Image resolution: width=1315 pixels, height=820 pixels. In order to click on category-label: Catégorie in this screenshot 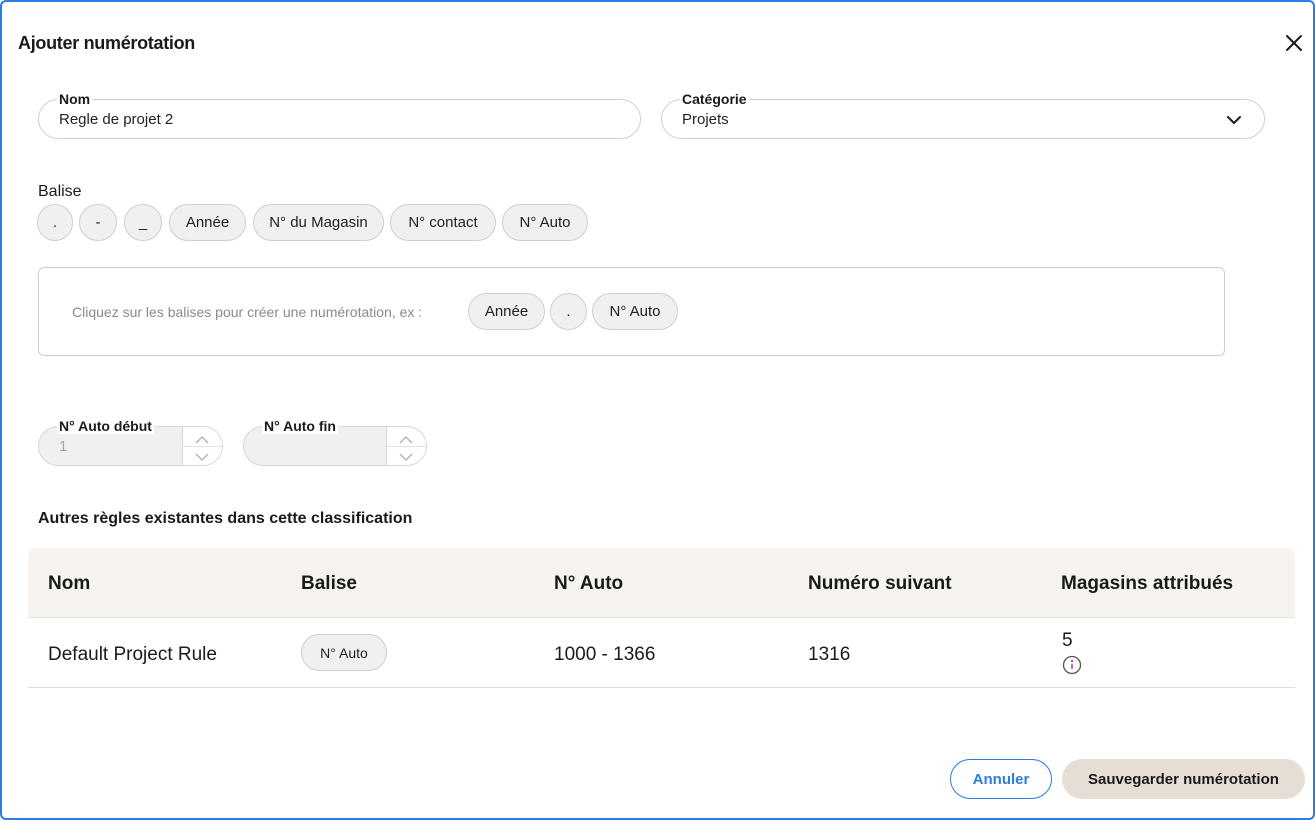, I will do `click(714, 99)`.